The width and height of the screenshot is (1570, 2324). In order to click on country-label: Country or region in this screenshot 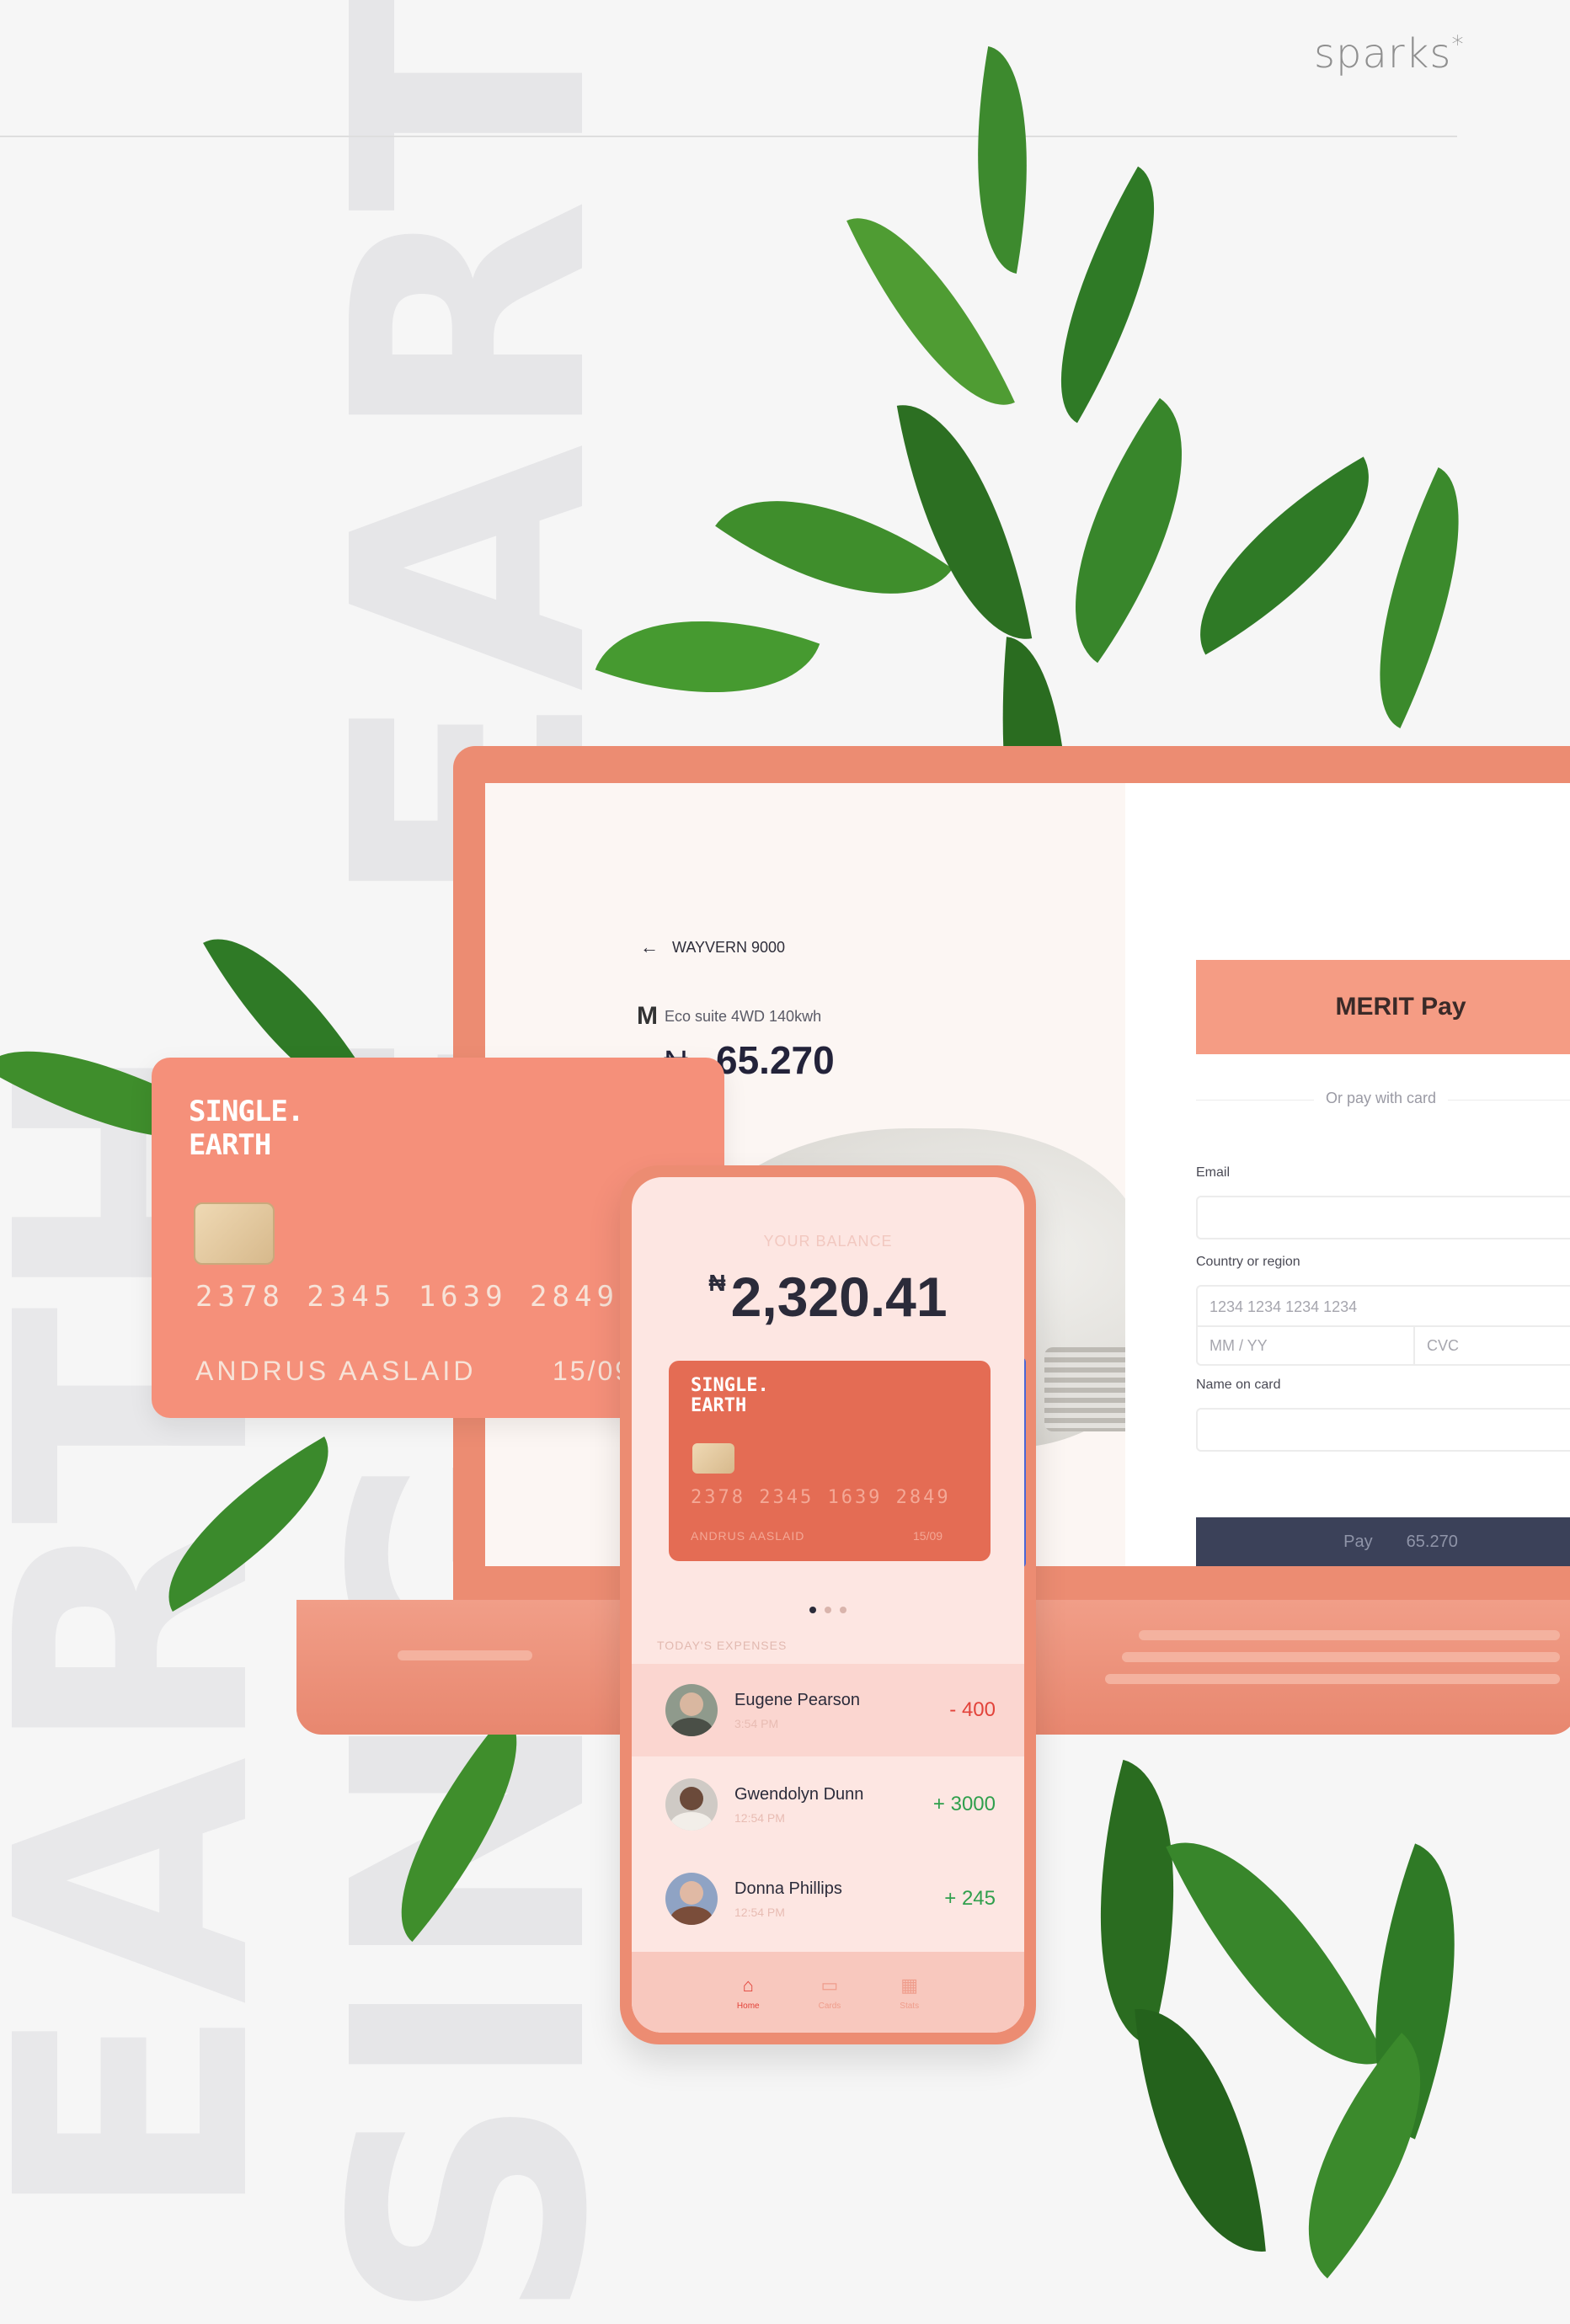, I will do `click(1248, 1262)`.